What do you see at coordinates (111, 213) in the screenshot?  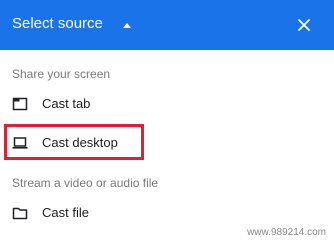 I see `cast-file-item: Cast file` at bounding box center [111, 213].